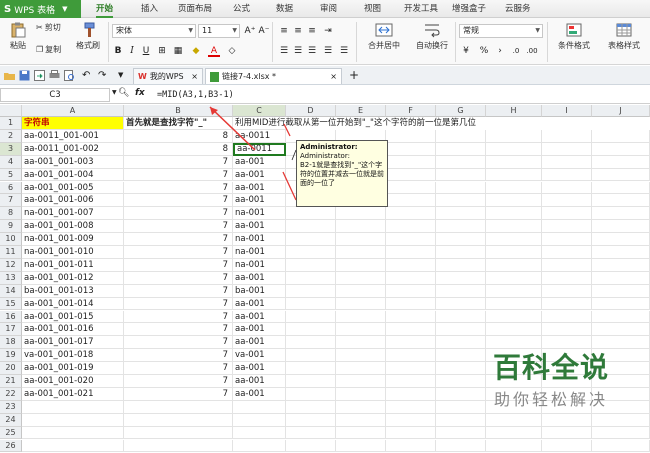  What do you see at coordinates (73, 136) in the screenshot?
I see `cell-a: aa-0011_001-001` at bounding box center [73, 136].